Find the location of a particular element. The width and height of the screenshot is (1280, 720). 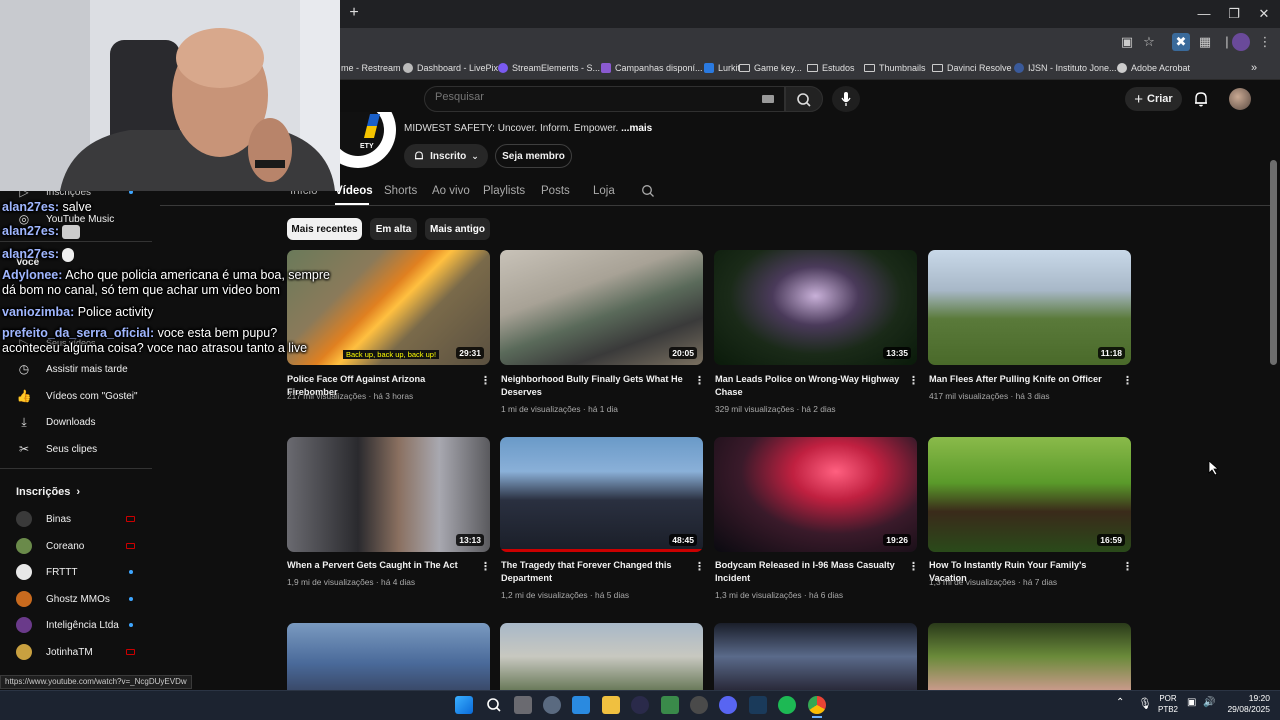

task-view-icon is located at coordinates (523, 705).